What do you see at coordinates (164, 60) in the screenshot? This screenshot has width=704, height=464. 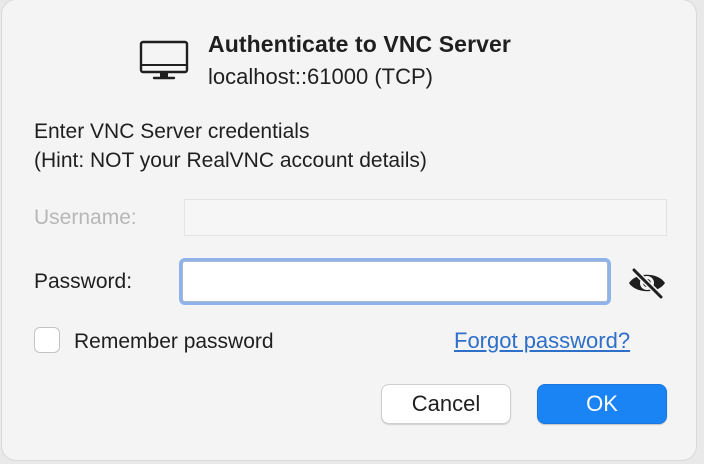 I see `monitor-icon` at bounding box center [164, 60].